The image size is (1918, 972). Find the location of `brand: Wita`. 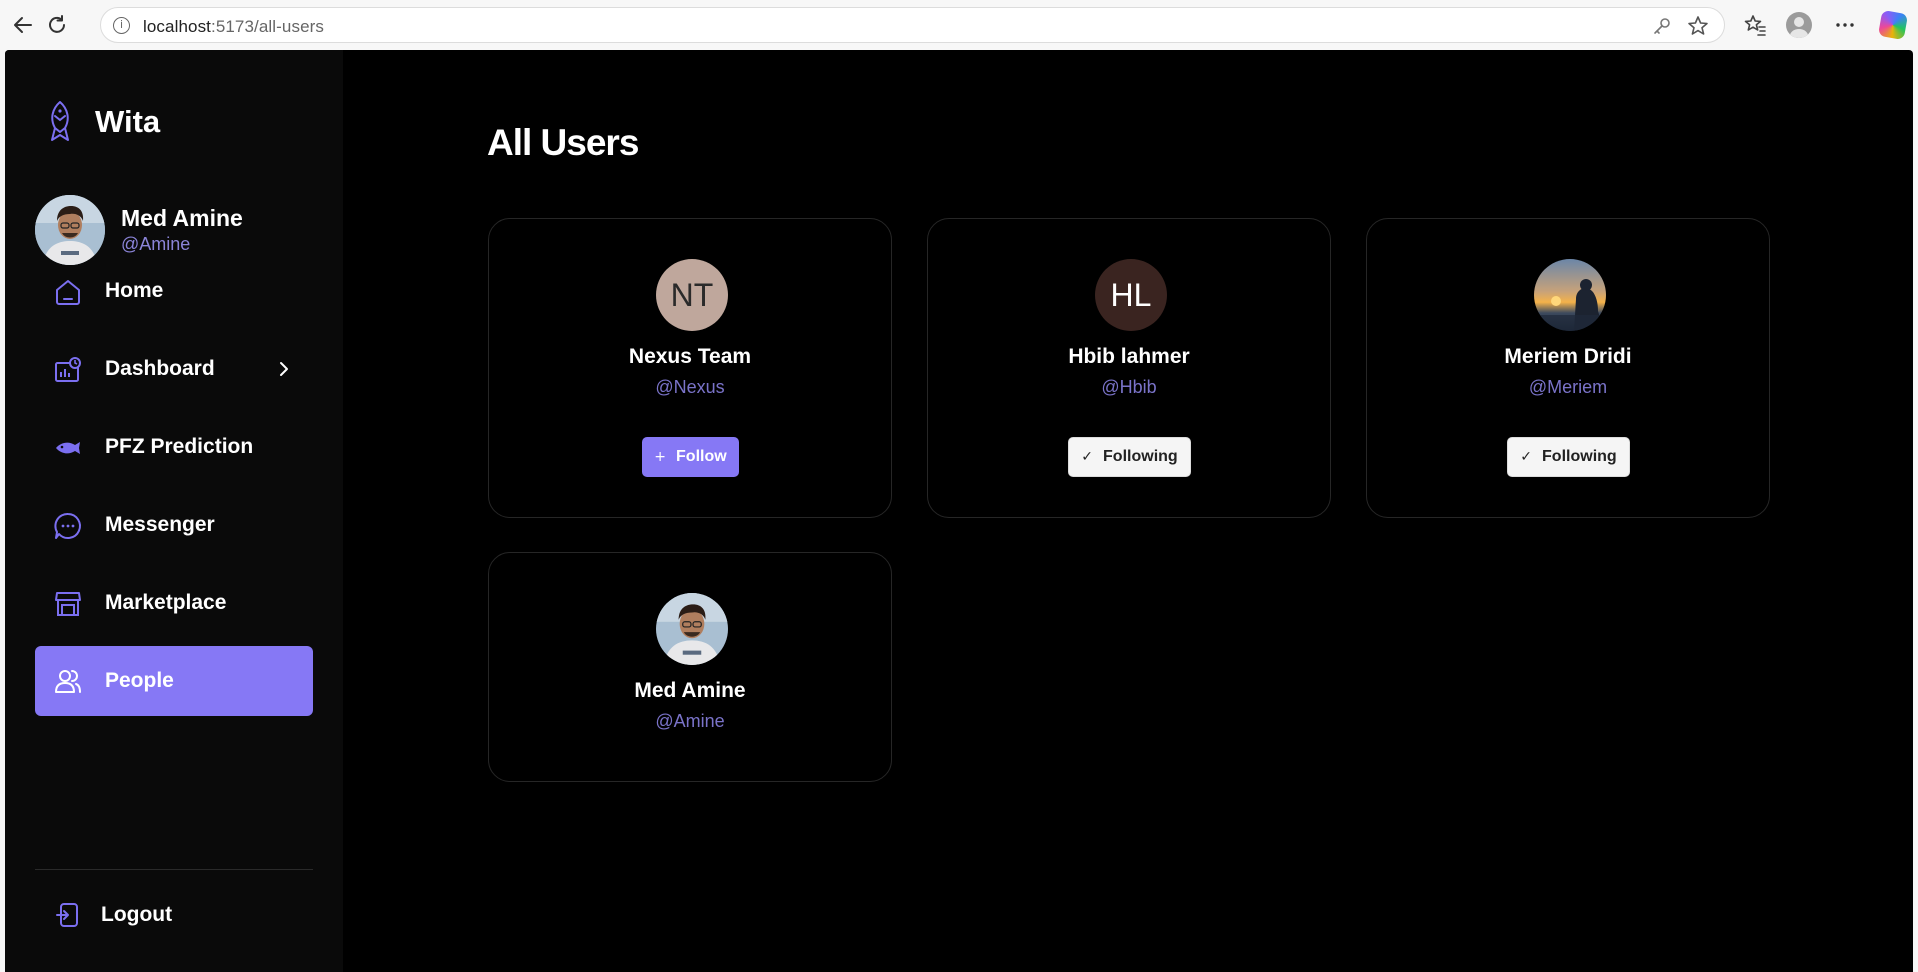

brand: Wita is located at coordinates (99, 122).